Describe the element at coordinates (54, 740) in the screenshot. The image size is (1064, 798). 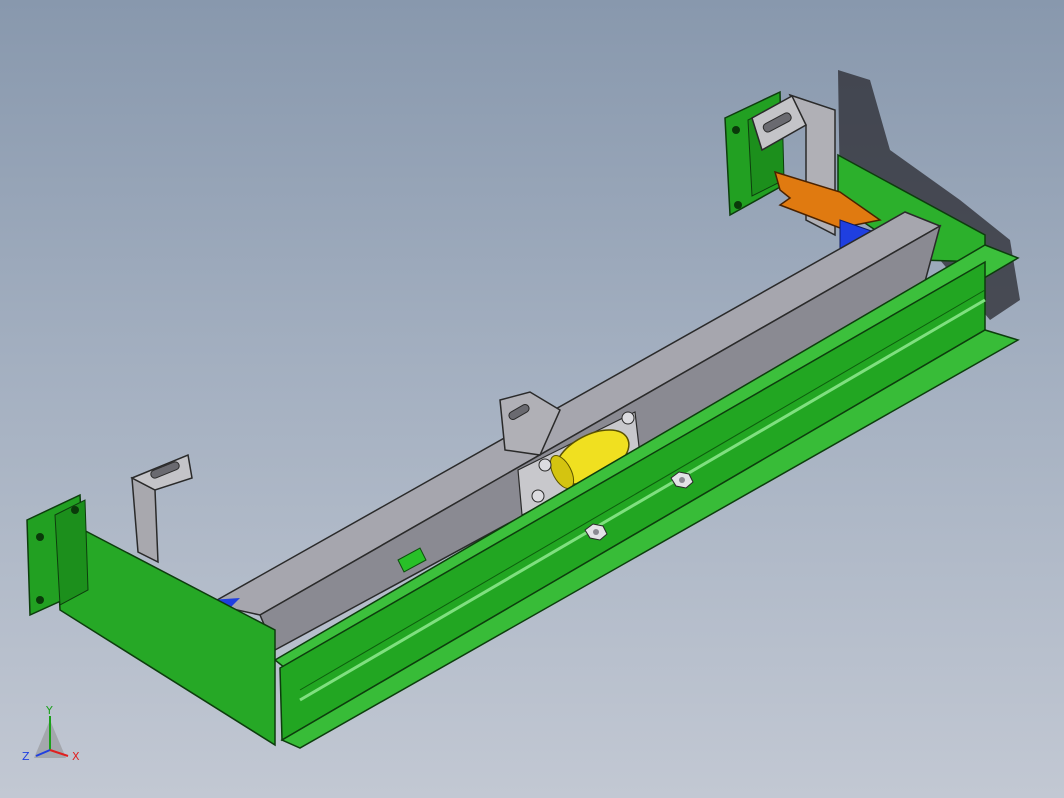
I see `view-triad: Y Z X` at that location.